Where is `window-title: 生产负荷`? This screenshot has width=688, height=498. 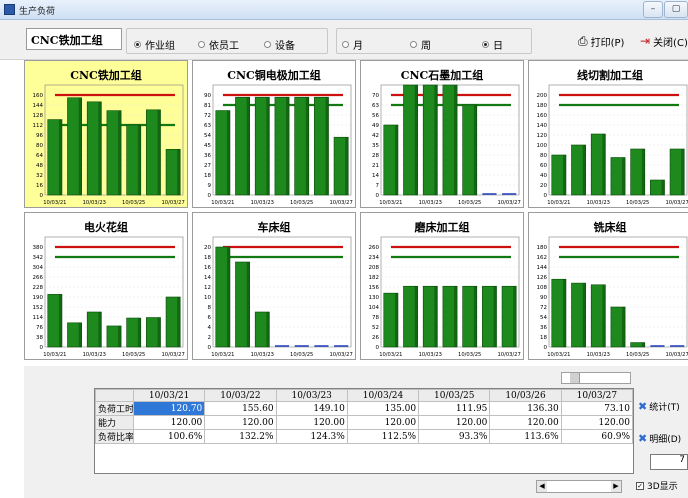
window-title: 生产负荷 is located at coordinates (37, 12).